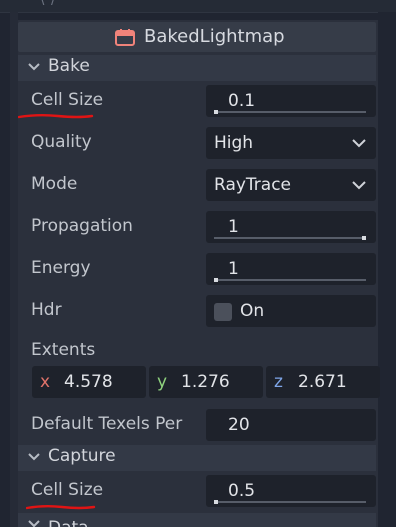 This screenshot has height=527, width=396. Describe the element at coordinates (47, 3) in the screenshot. I see `top-strip-partial-text: ⟨ ⟩` at that location.